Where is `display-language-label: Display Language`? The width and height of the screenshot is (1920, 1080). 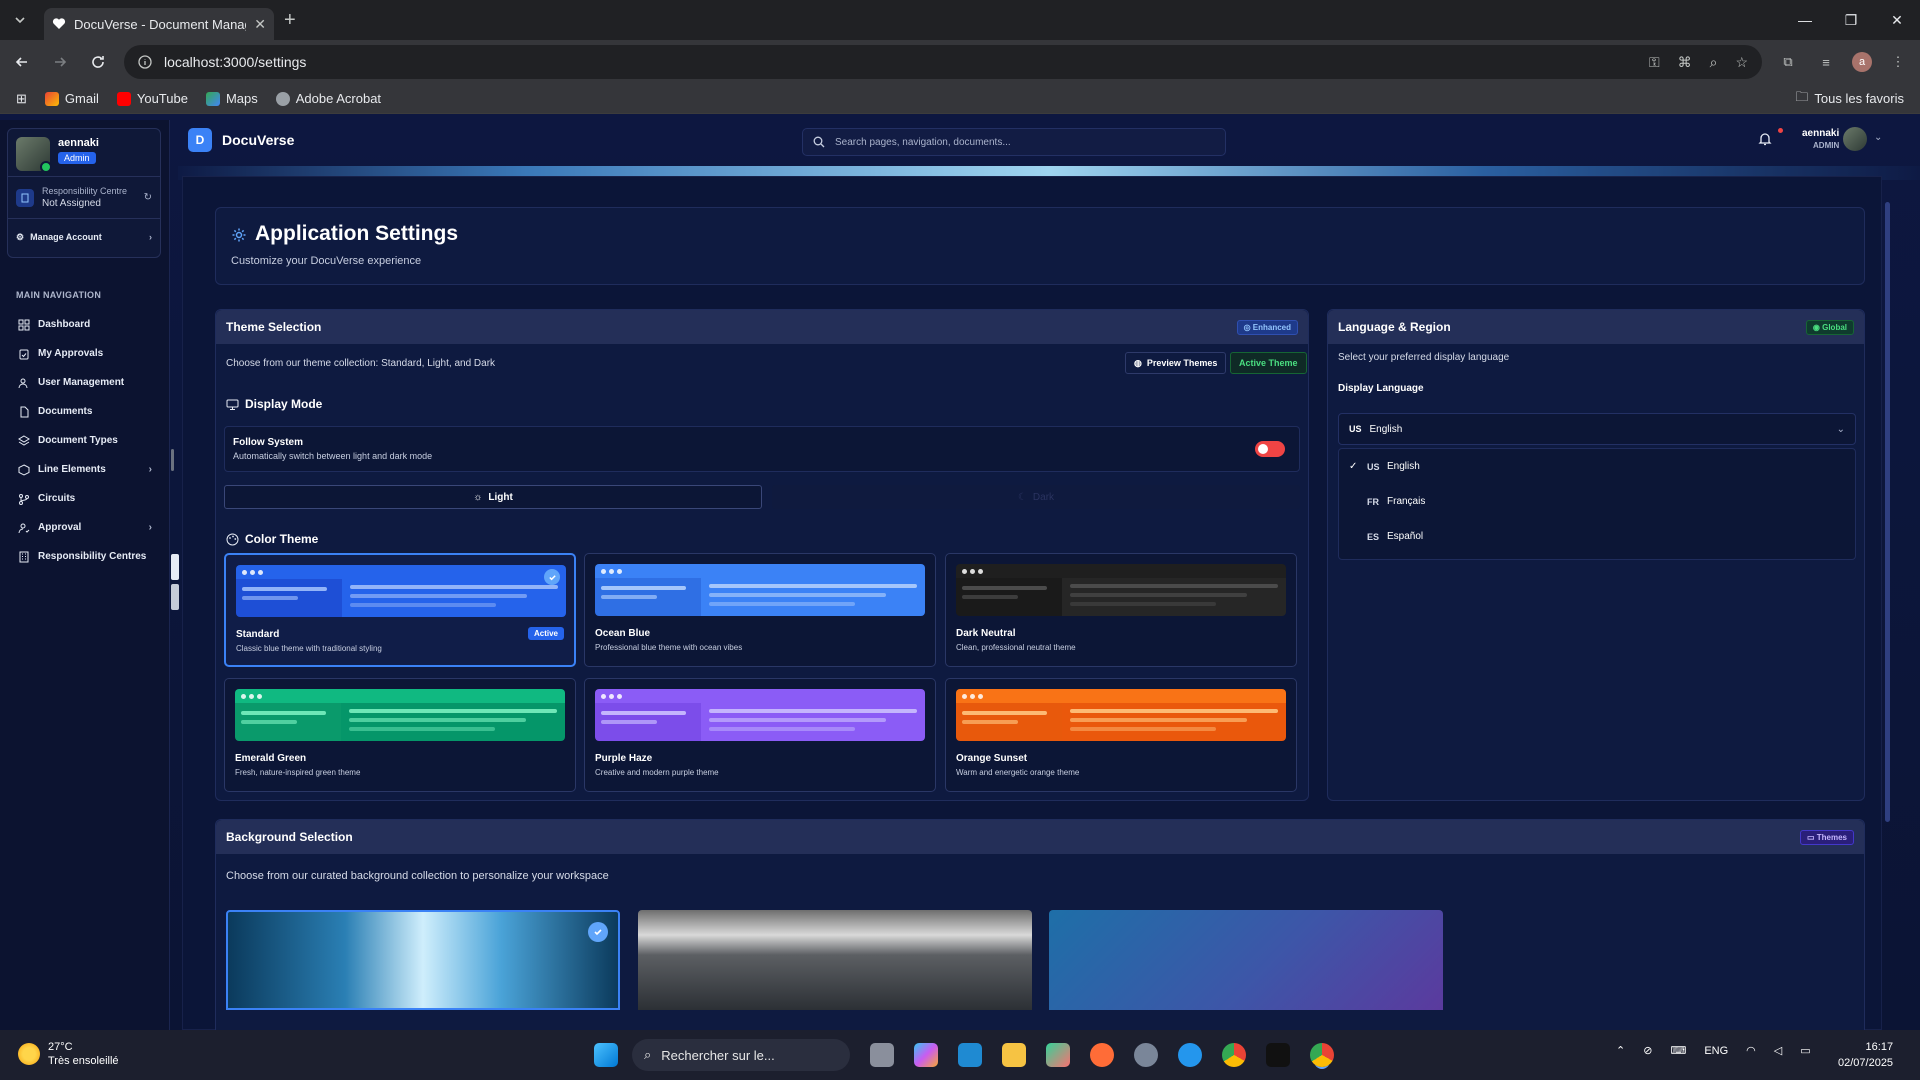 display-language-label: Display Language is located at coordinates (1381, 388).